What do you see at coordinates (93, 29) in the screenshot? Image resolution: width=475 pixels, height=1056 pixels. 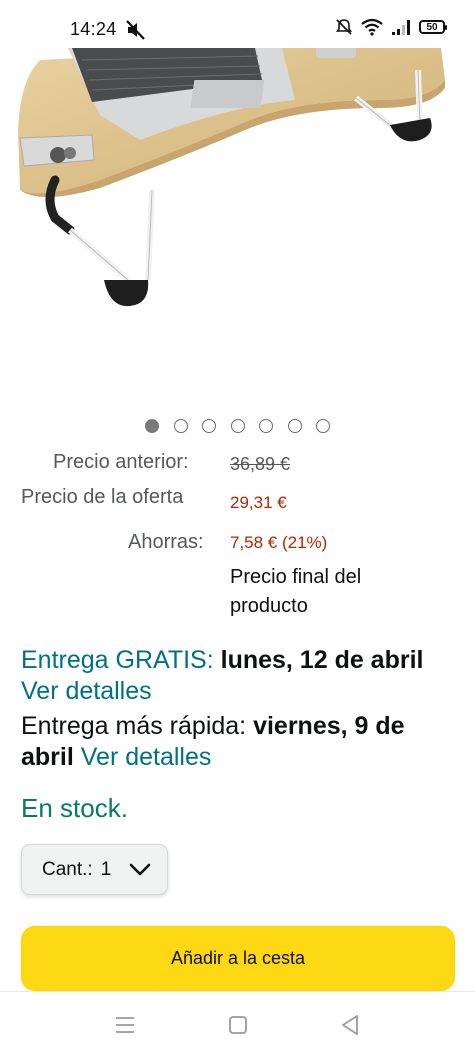 I see `status-time: 14:24` at bounding box center [93, 29].